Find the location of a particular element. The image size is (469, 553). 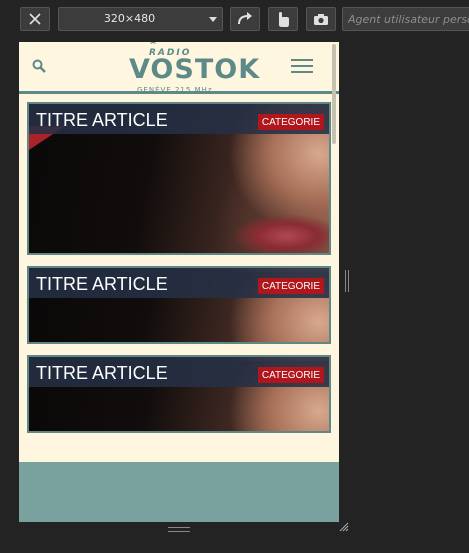

resize-handle-right is located at coordinates (347, 281).